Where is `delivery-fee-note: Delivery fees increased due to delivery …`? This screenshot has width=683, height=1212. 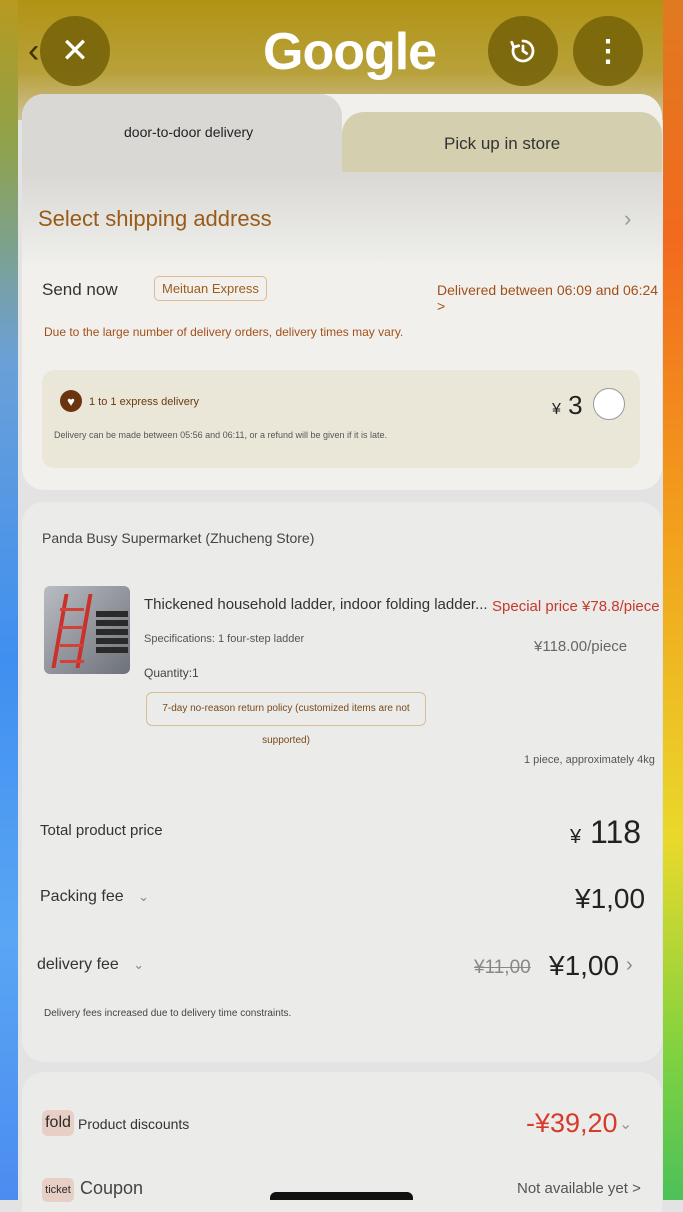
delivery-fee-note: Delivery fees increased due to delivery … is located at coordinates (168, 1013).